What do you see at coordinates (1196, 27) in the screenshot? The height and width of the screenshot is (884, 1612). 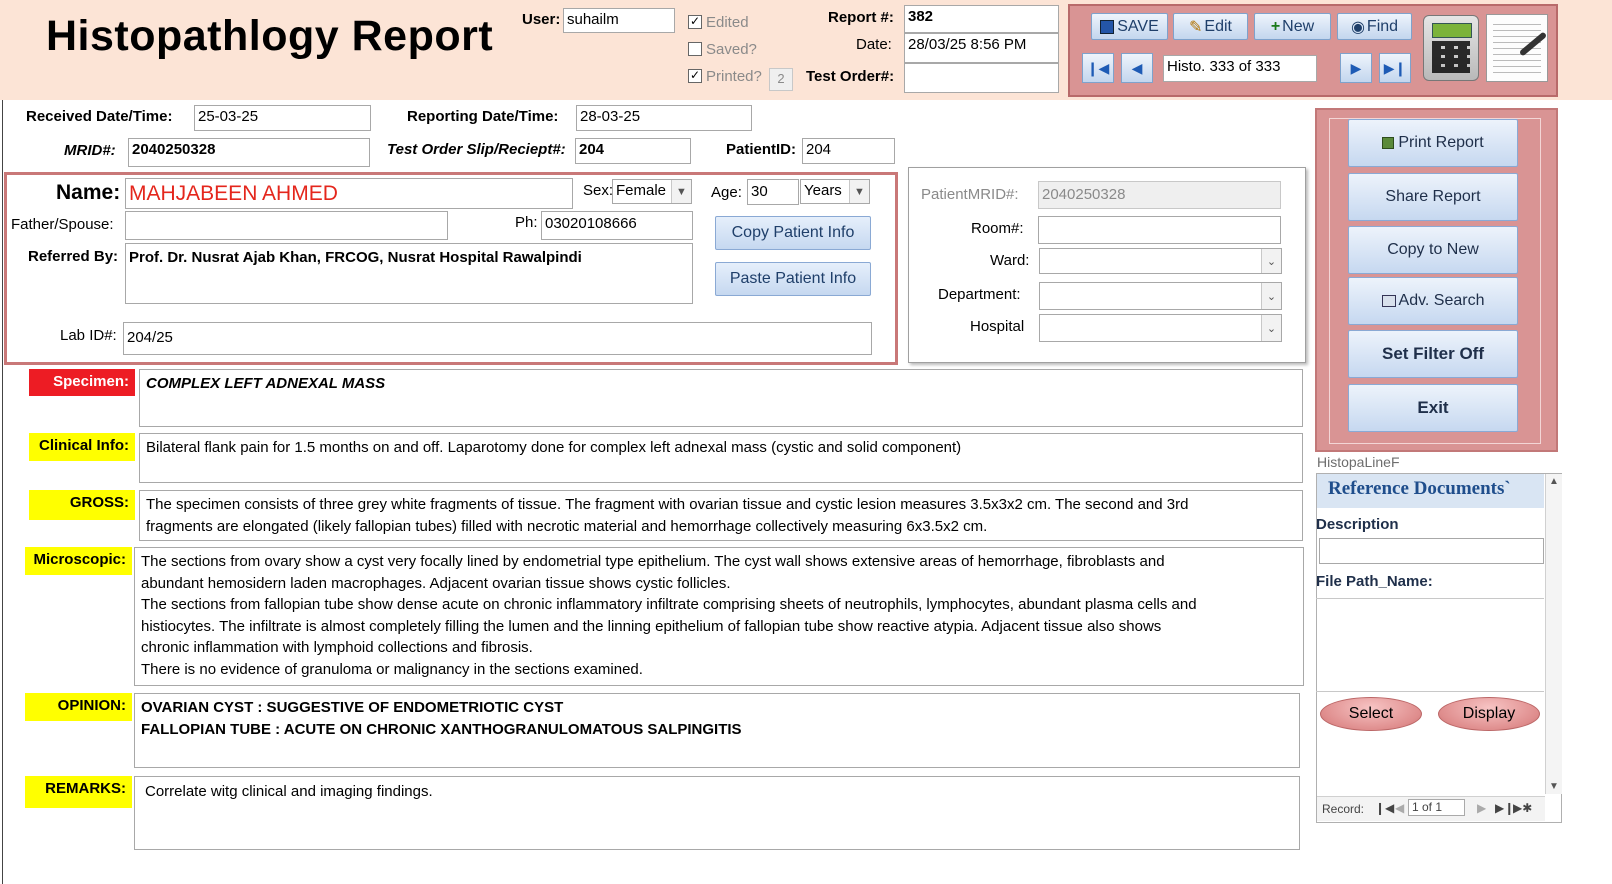 I see `pencil-icon: ✎` at bounding box center [1196, 27].